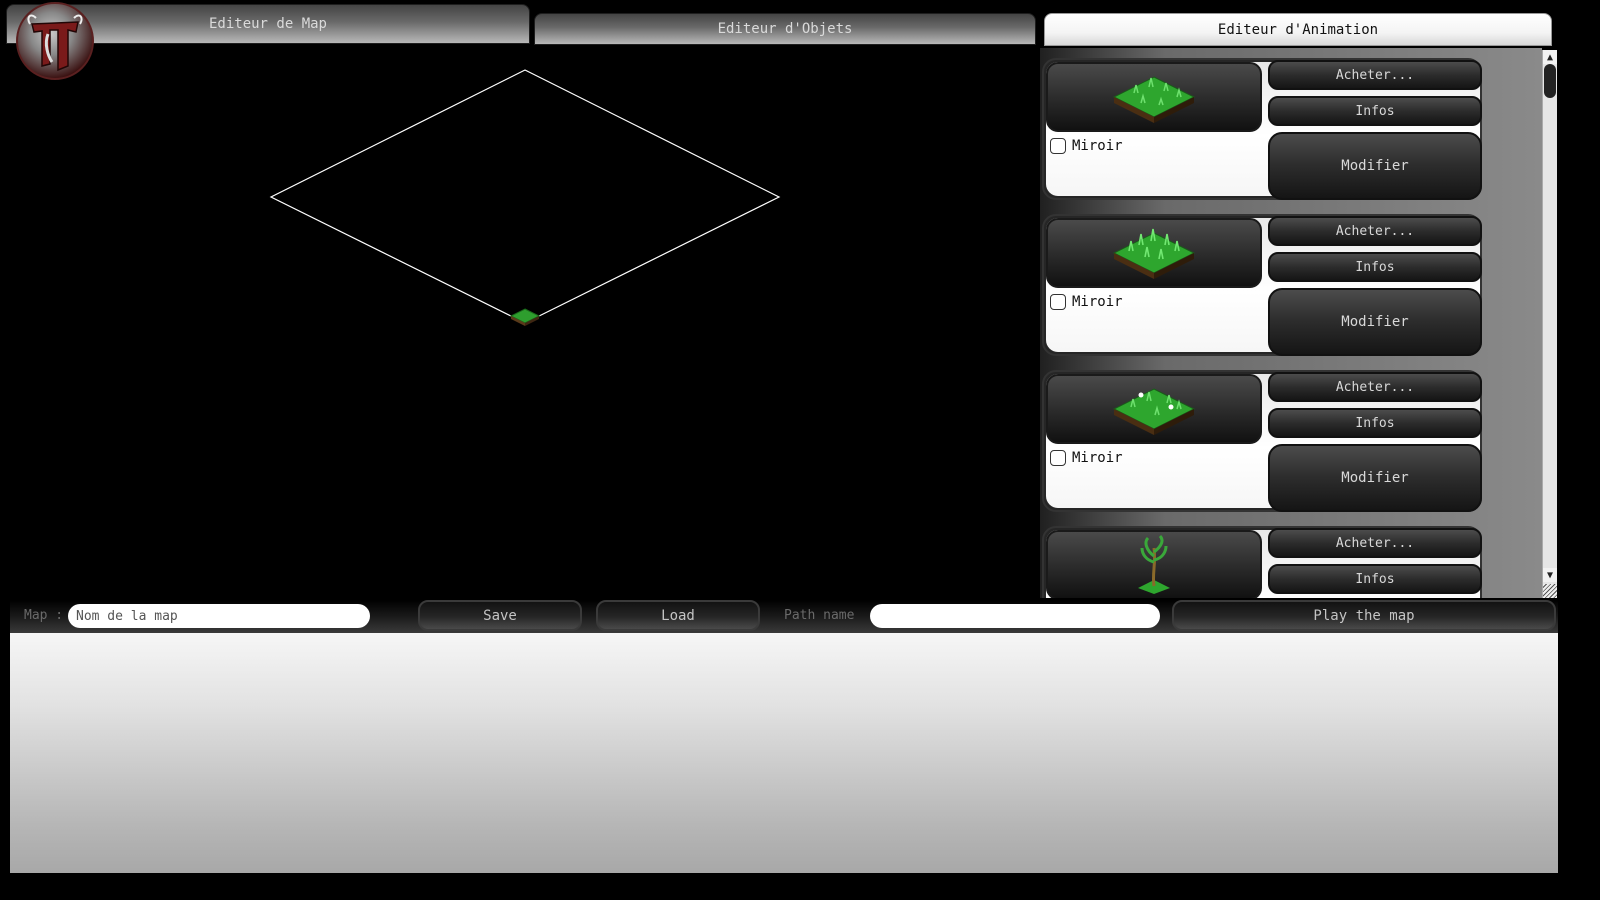 This screenshot has height=900, width=1600. I want to click on tab-object-editor: Editeur d'Objets, so click(785, 29).